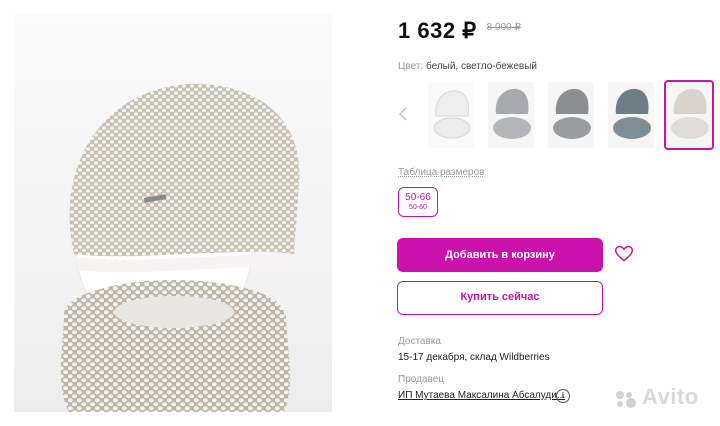 The width and height of the screenshot is (720, 426). I want to click on thumbnail-teal-grey, so click(631, 115).